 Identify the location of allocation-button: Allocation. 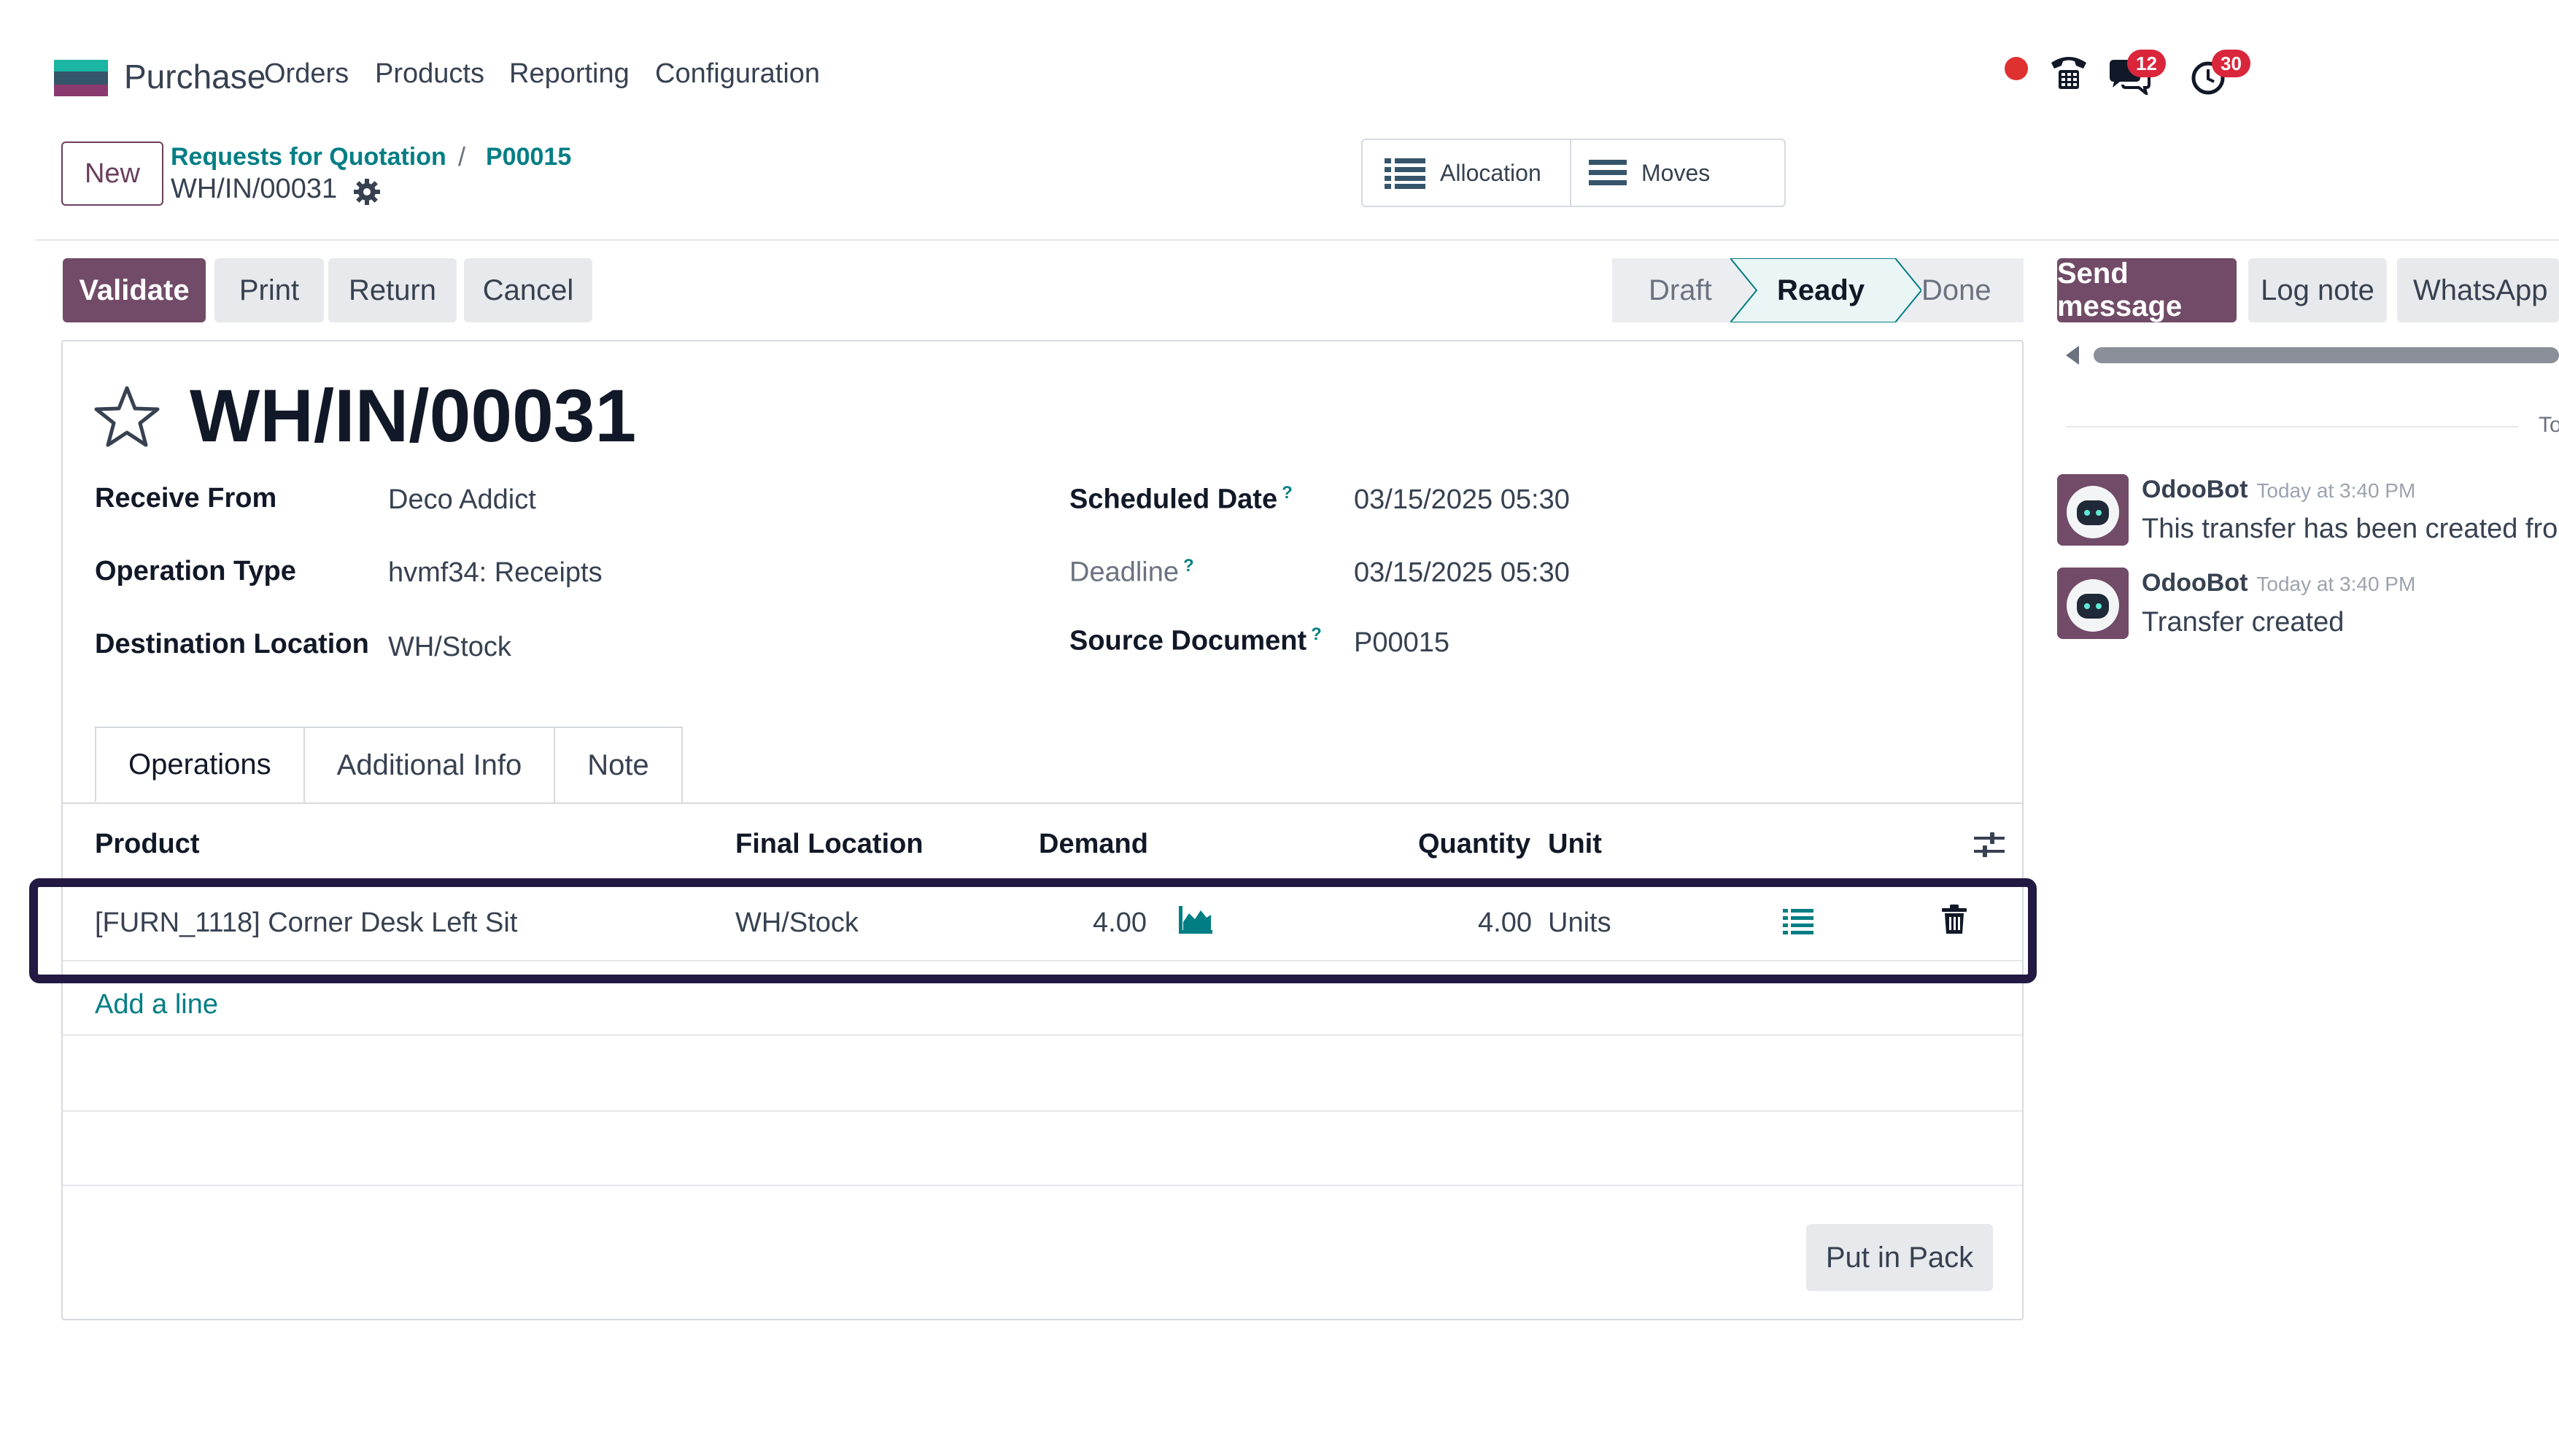
(1467, 173).